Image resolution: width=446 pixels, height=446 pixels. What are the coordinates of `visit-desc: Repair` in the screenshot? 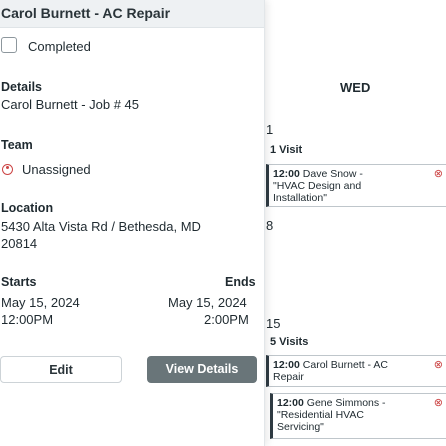 It's located at (288, 377).